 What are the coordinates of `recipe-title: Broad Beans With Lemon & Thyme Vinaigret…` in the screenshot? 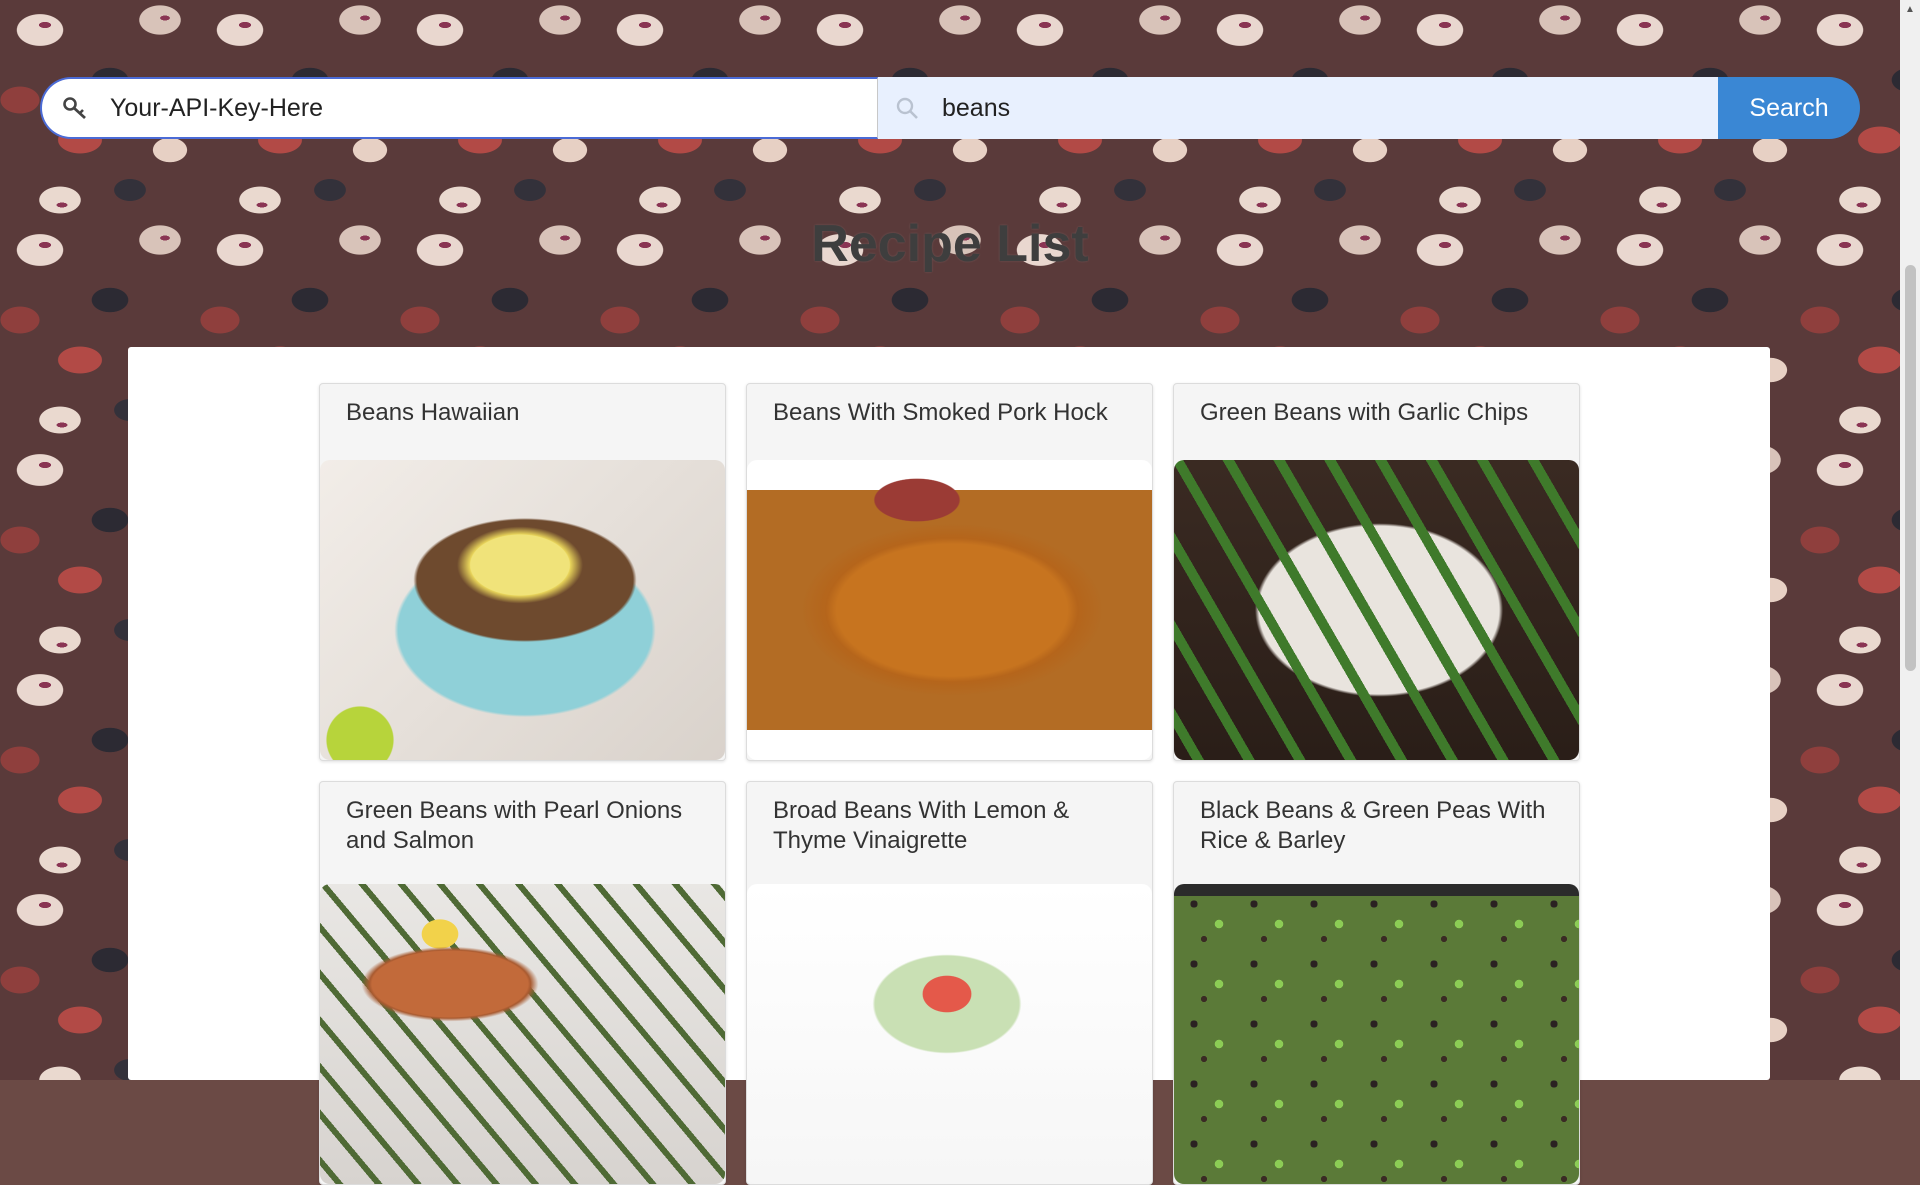 It's located at (921, 825).